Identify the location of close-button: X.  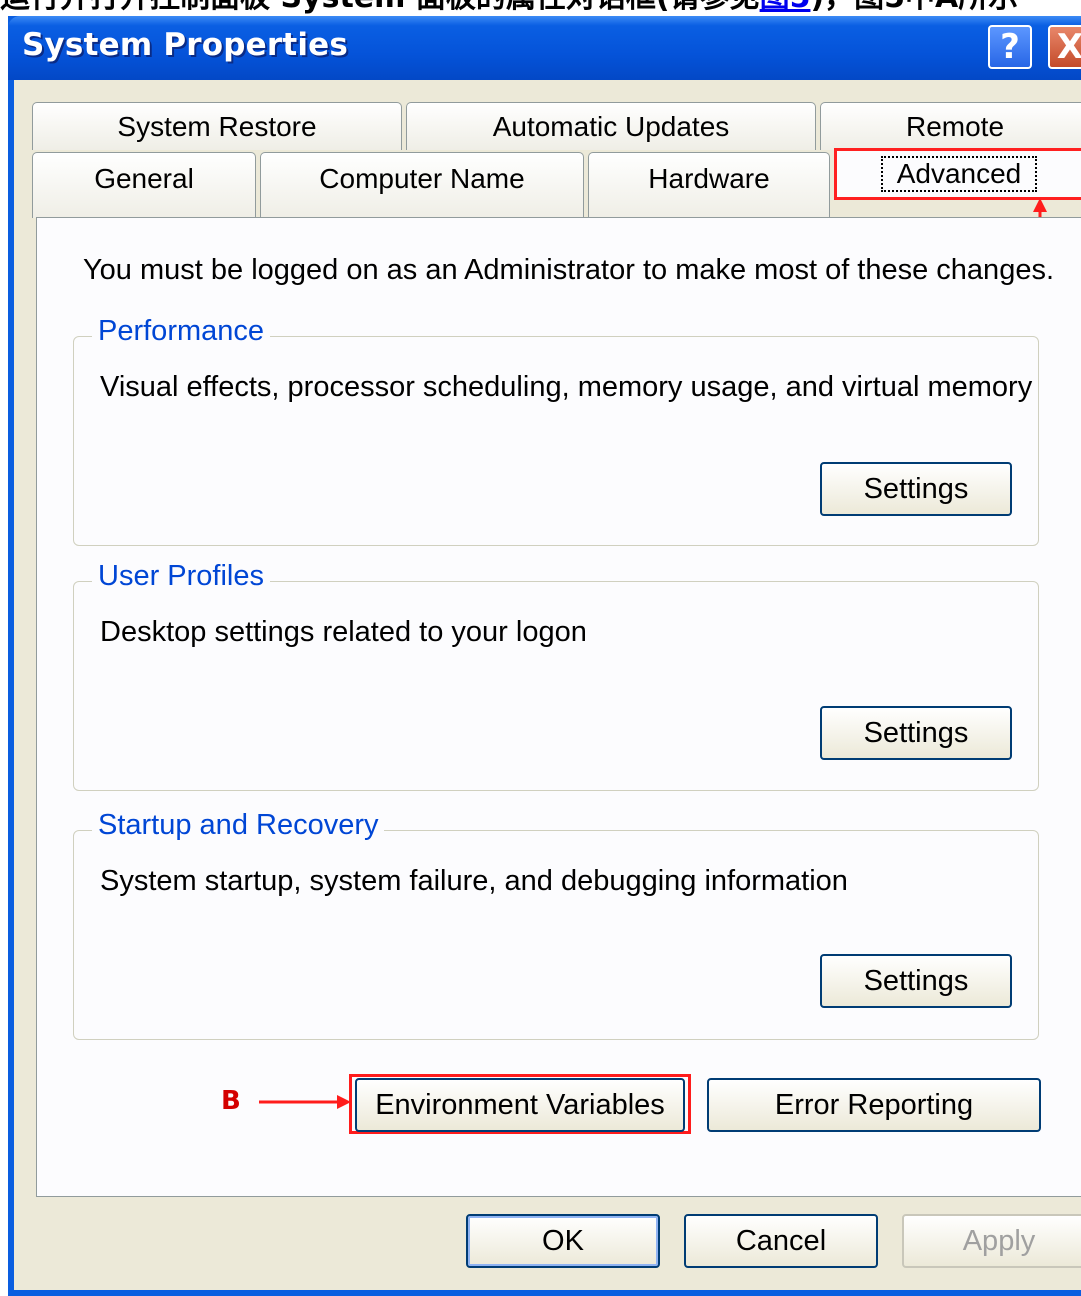
(1064, 47).